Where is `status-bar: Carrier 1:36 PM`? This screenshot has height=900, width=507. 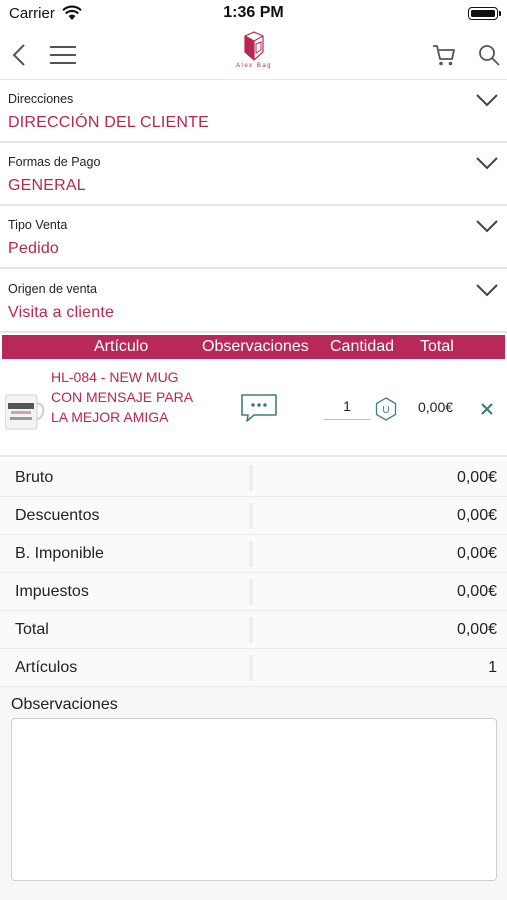 status-bar: Carrier 1:36 PM is located at coordinates (253, 14).